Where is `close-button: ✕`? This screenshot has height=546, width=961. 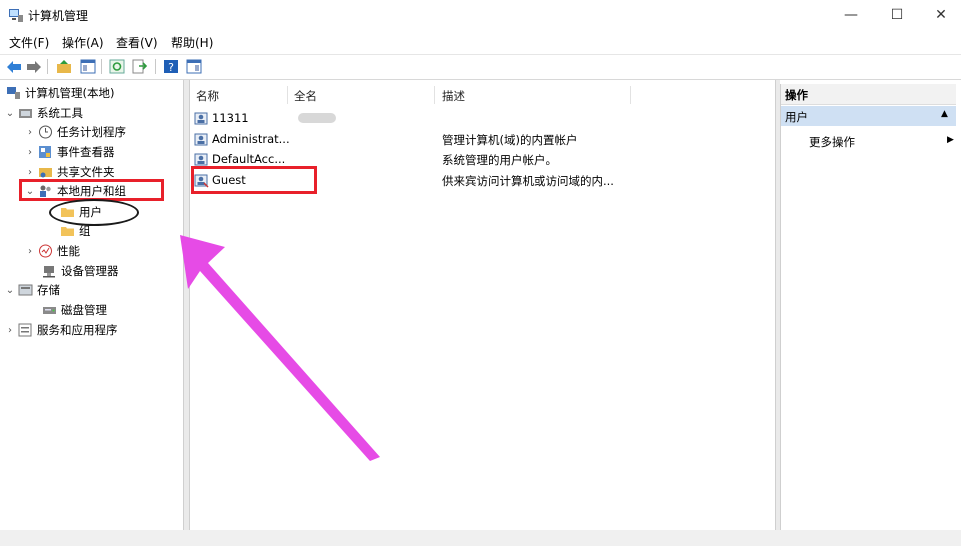 close-button: ✕ is located at coordinates (939, 15).